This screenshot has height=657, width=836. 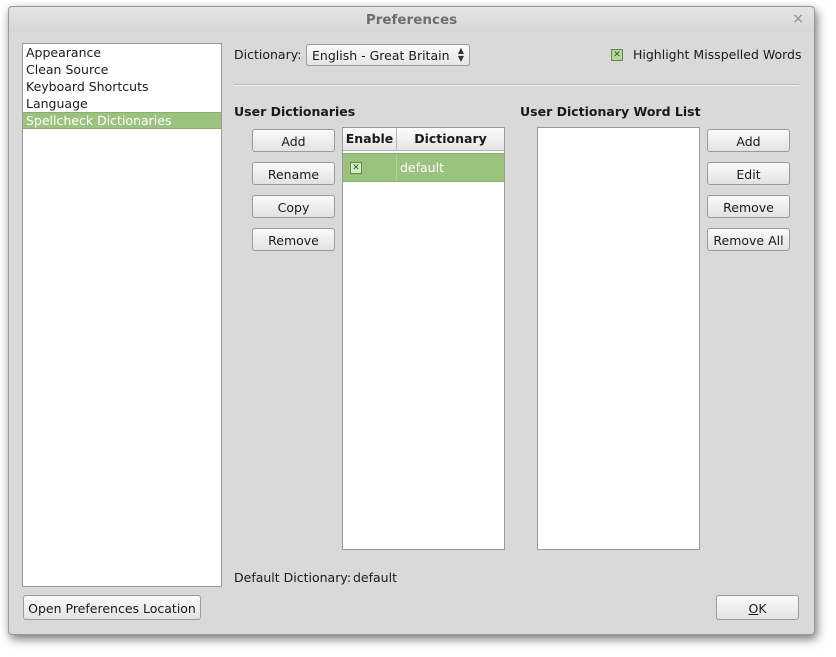 I want to click on table-header: Enable Dictionary, so click(x=423, y=139).